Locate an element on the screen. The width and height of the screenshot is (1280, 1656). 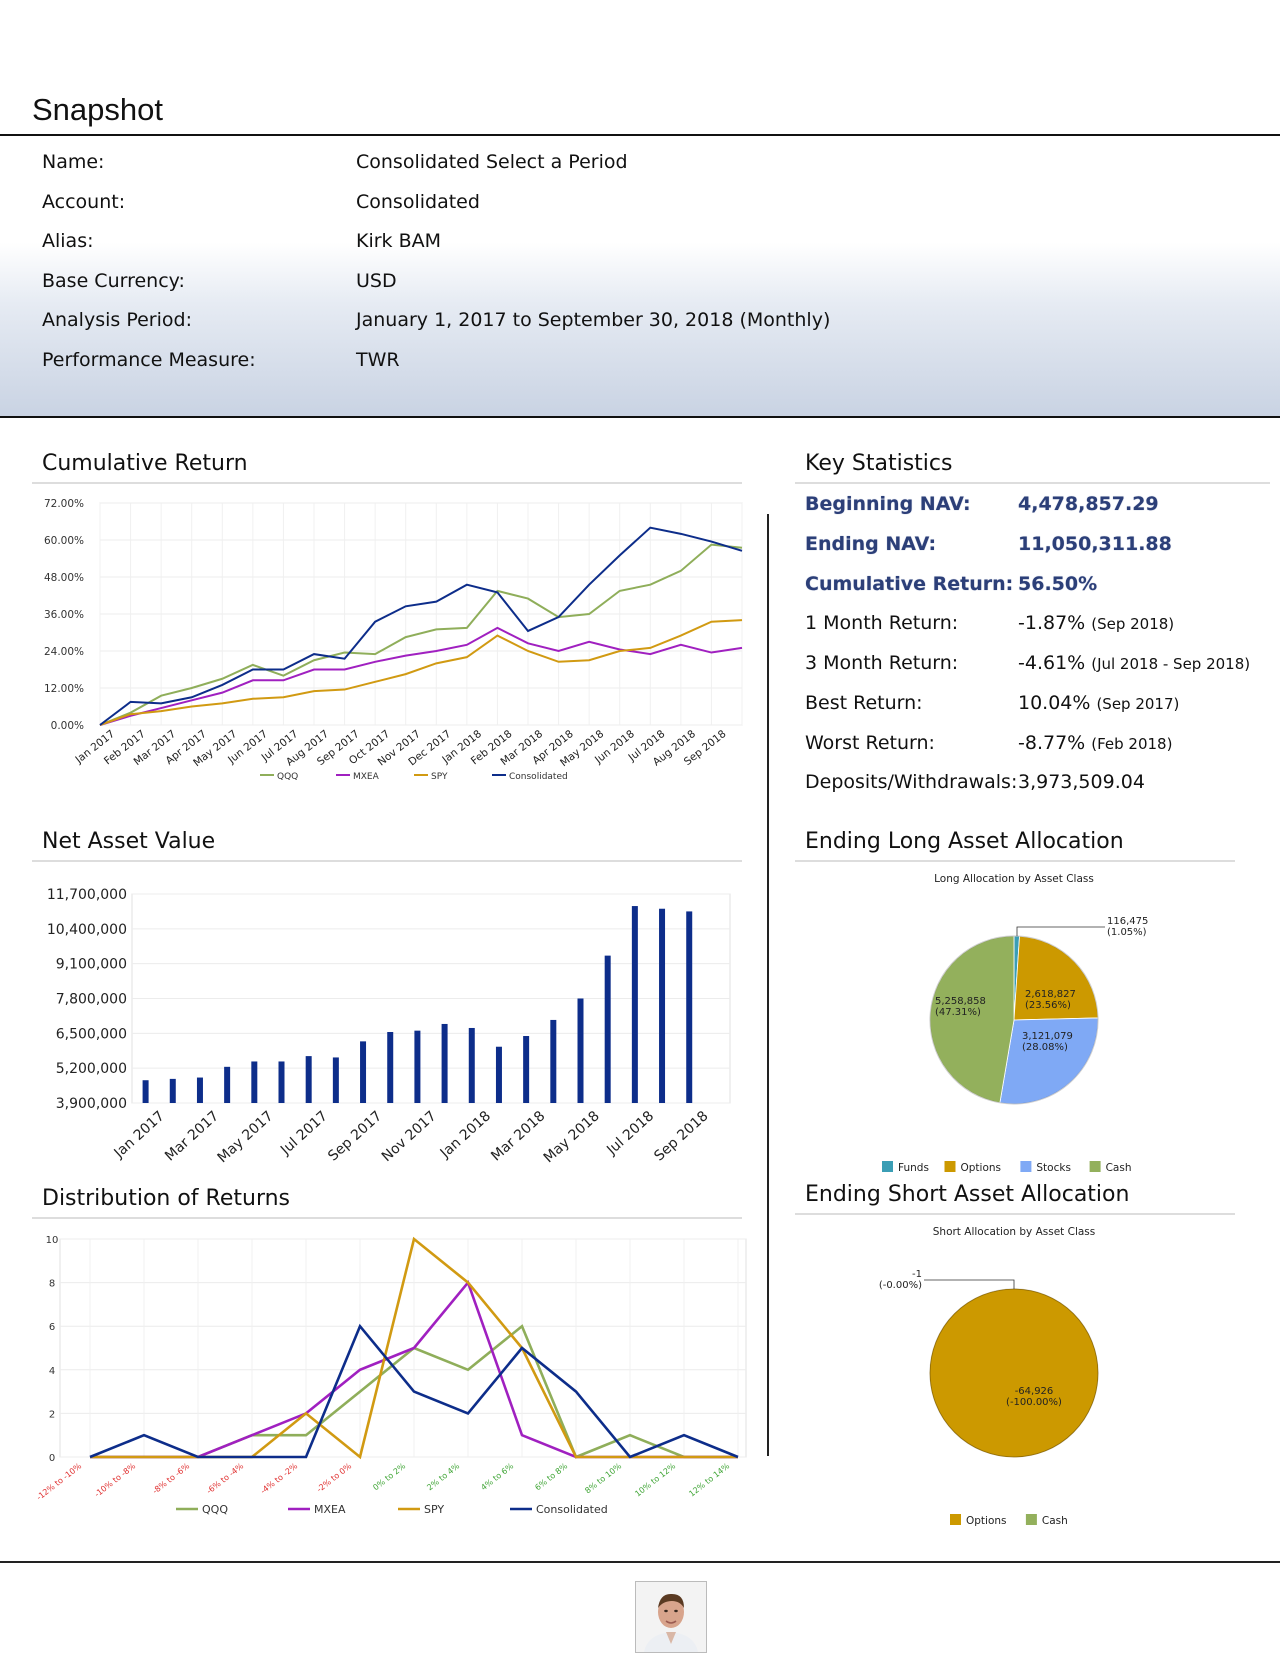
profile-photo is located at coordinates (671, 1617).